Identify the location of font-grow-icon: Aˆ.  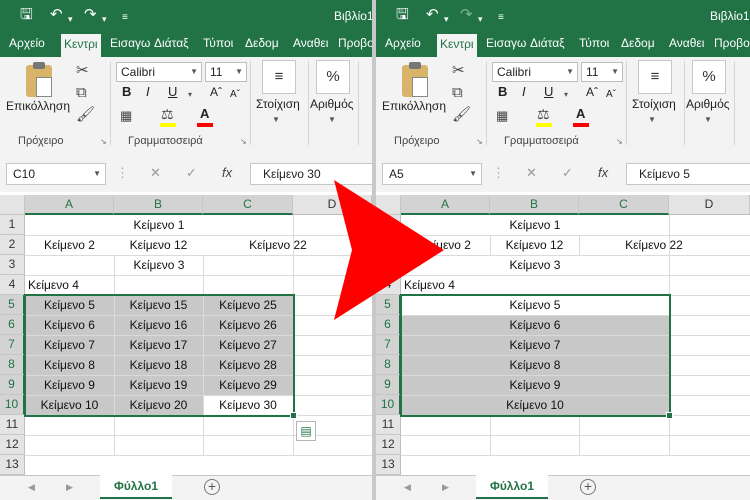
(592, 92).